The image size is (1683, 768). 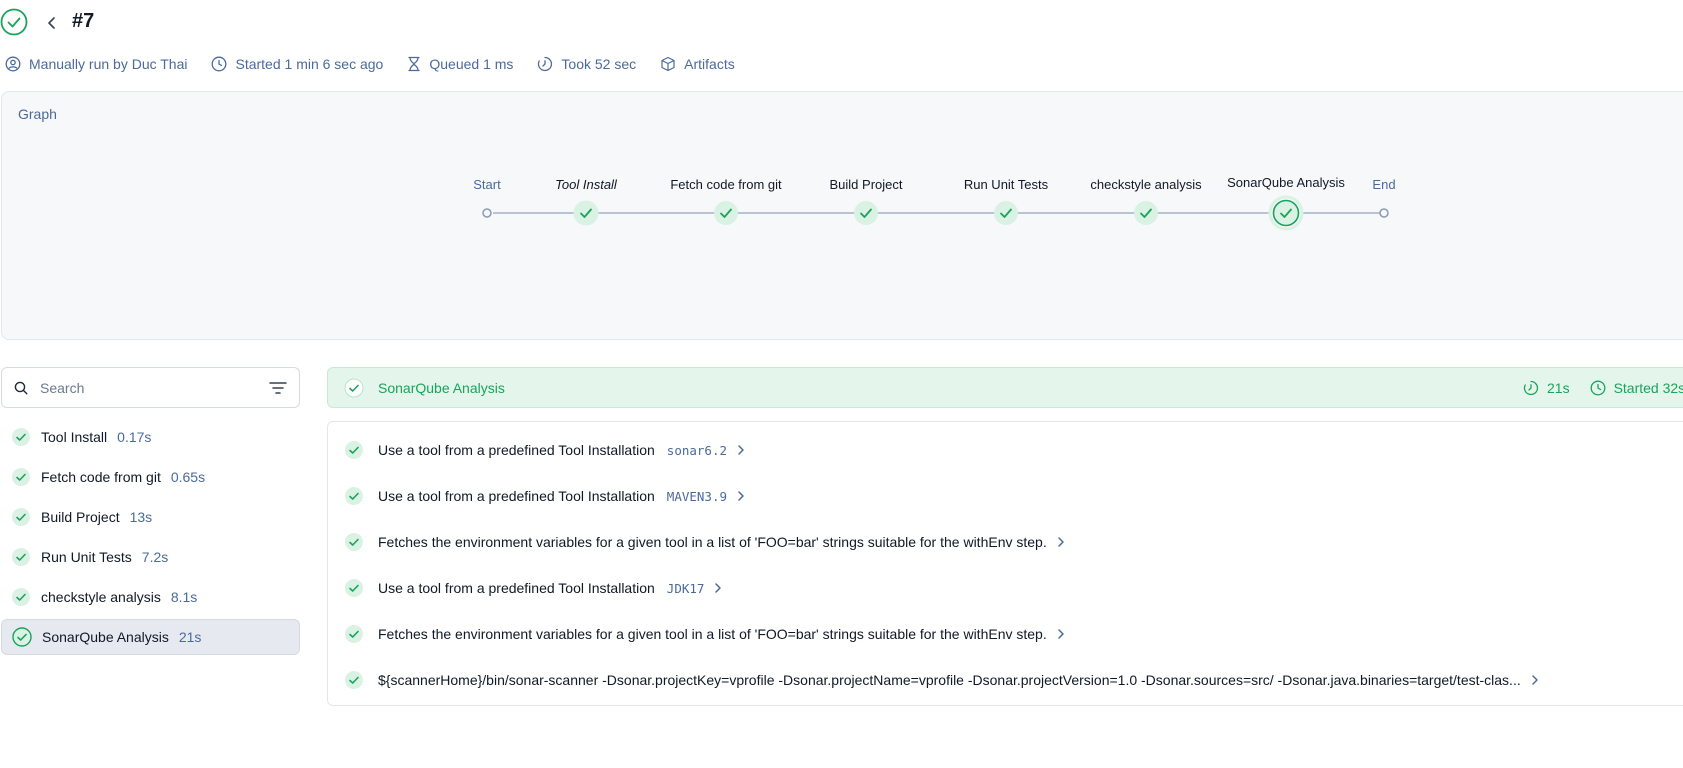 What do you see at coordinates (1005, 387) in the screenshot?
I see `selected-stage-header: SonarQube Analysis 21s Started 32s` at bounding box center [1005, 387].